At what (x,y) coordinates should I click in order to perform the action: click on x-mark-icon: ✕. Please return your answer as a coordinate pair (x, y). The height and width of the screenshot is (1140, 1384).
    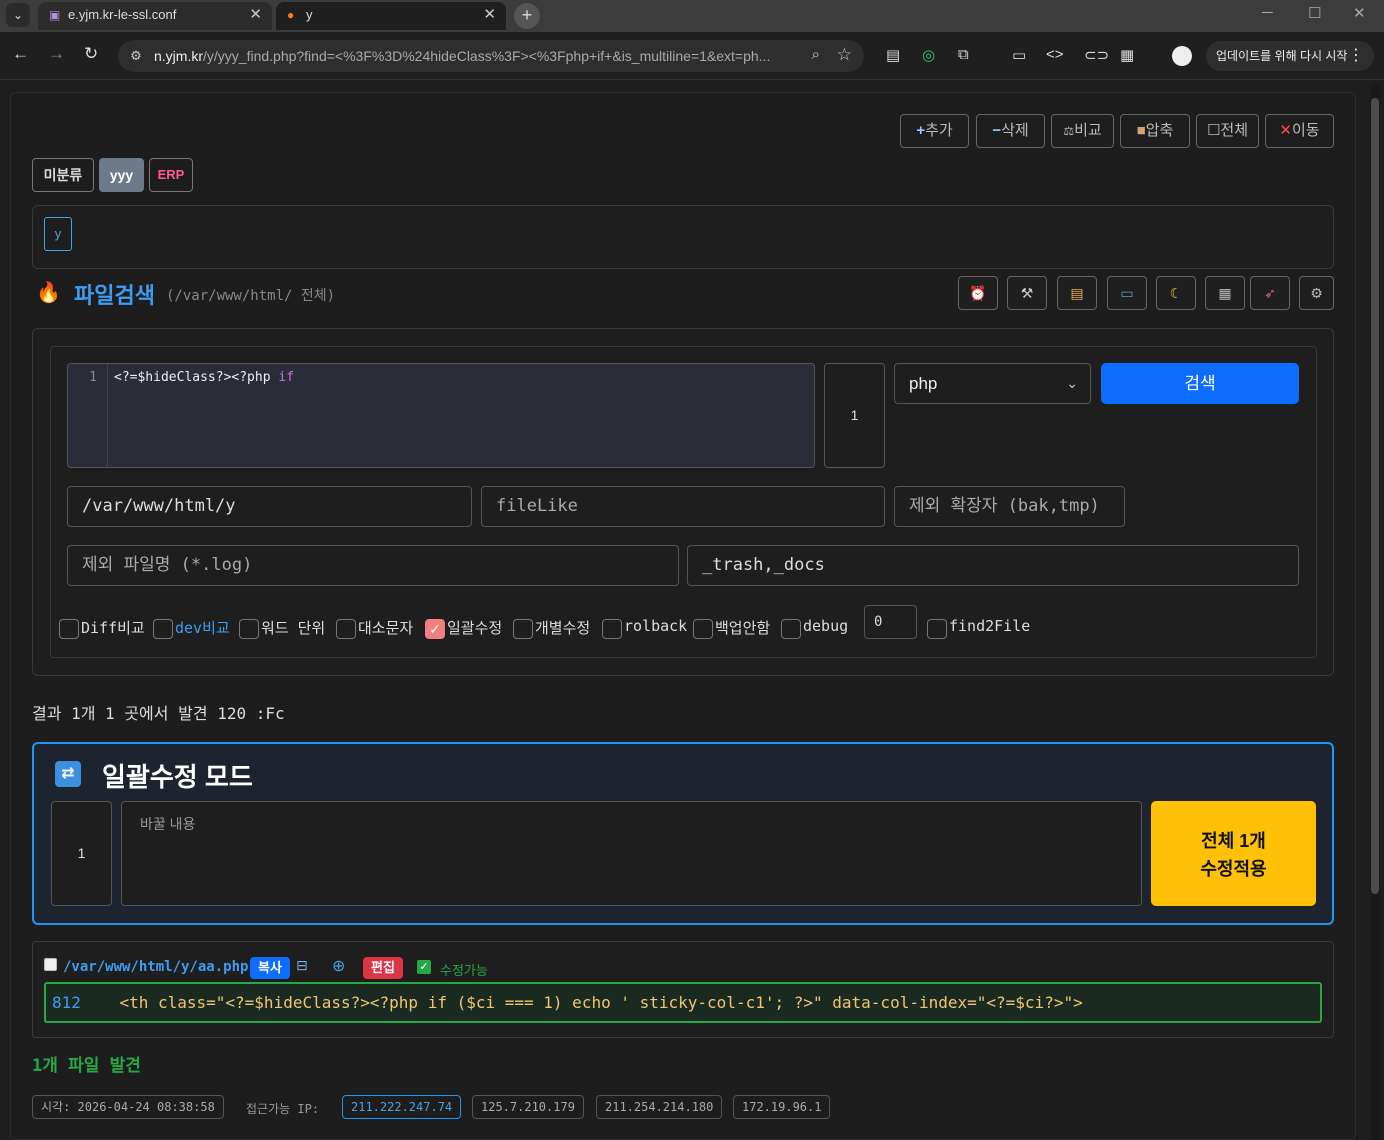
    Looking at the image, I should click on (1285, 130).